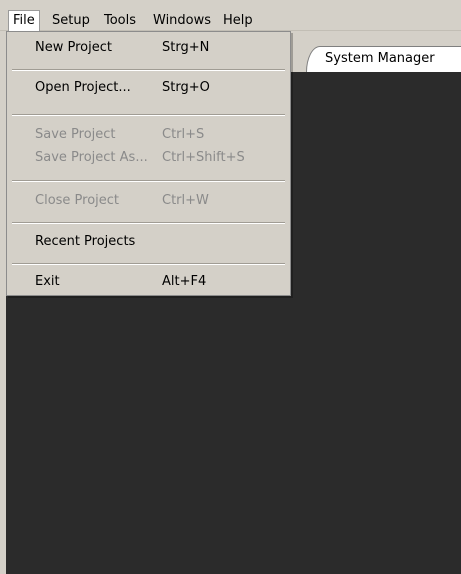  What do you see at coordinates (71, 20) in the screenshot?
I see `menu-setup: Setup` at bounding box center [71, 20].